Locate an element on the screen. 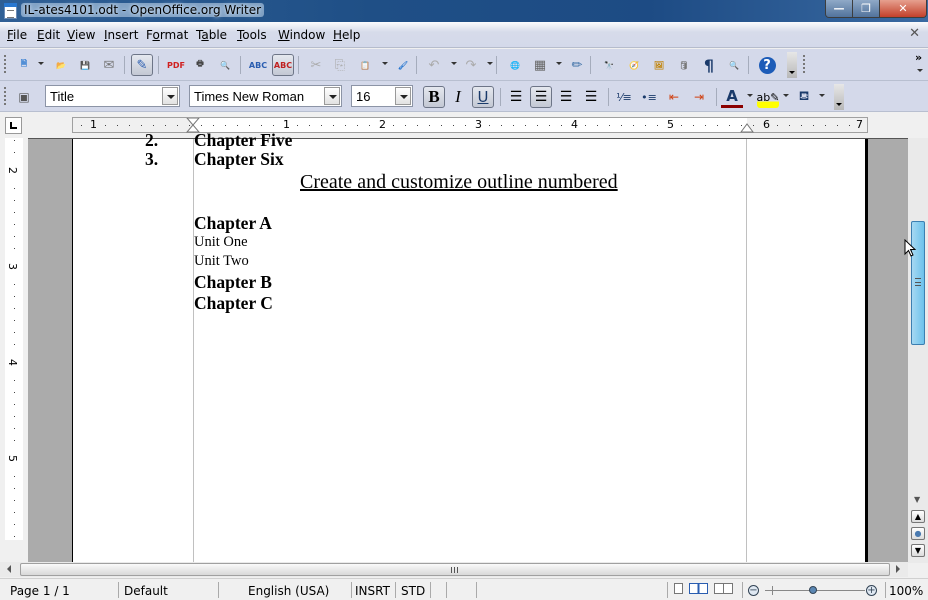  align-left-button: ☰ is located at coordinates (516, 97).